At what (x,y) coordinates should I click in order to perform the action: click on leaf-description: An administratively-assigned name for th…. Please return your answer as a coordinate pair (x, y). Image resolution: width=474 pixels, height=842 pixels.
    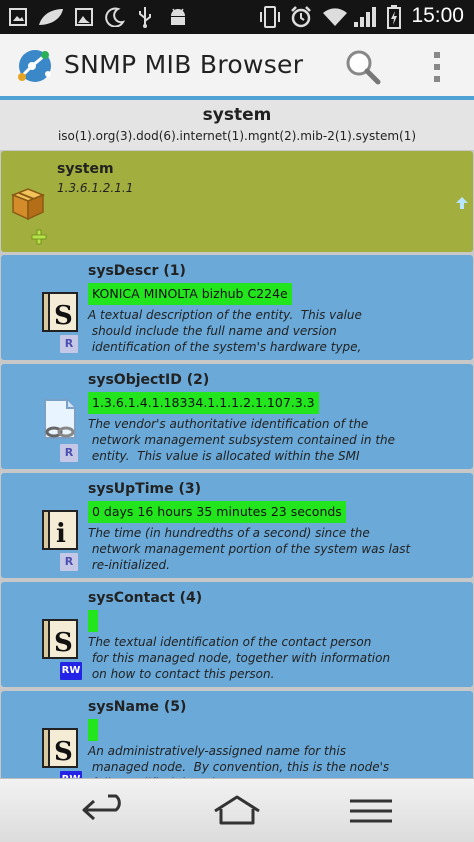
    Looking at the image, I should click on (239, 761).